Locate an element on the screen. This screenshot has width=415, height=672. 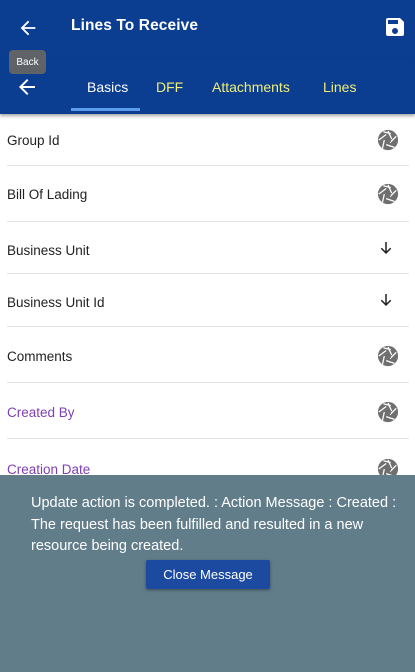
field-business-unit: Business Unit is located at coordinates (208, 248).